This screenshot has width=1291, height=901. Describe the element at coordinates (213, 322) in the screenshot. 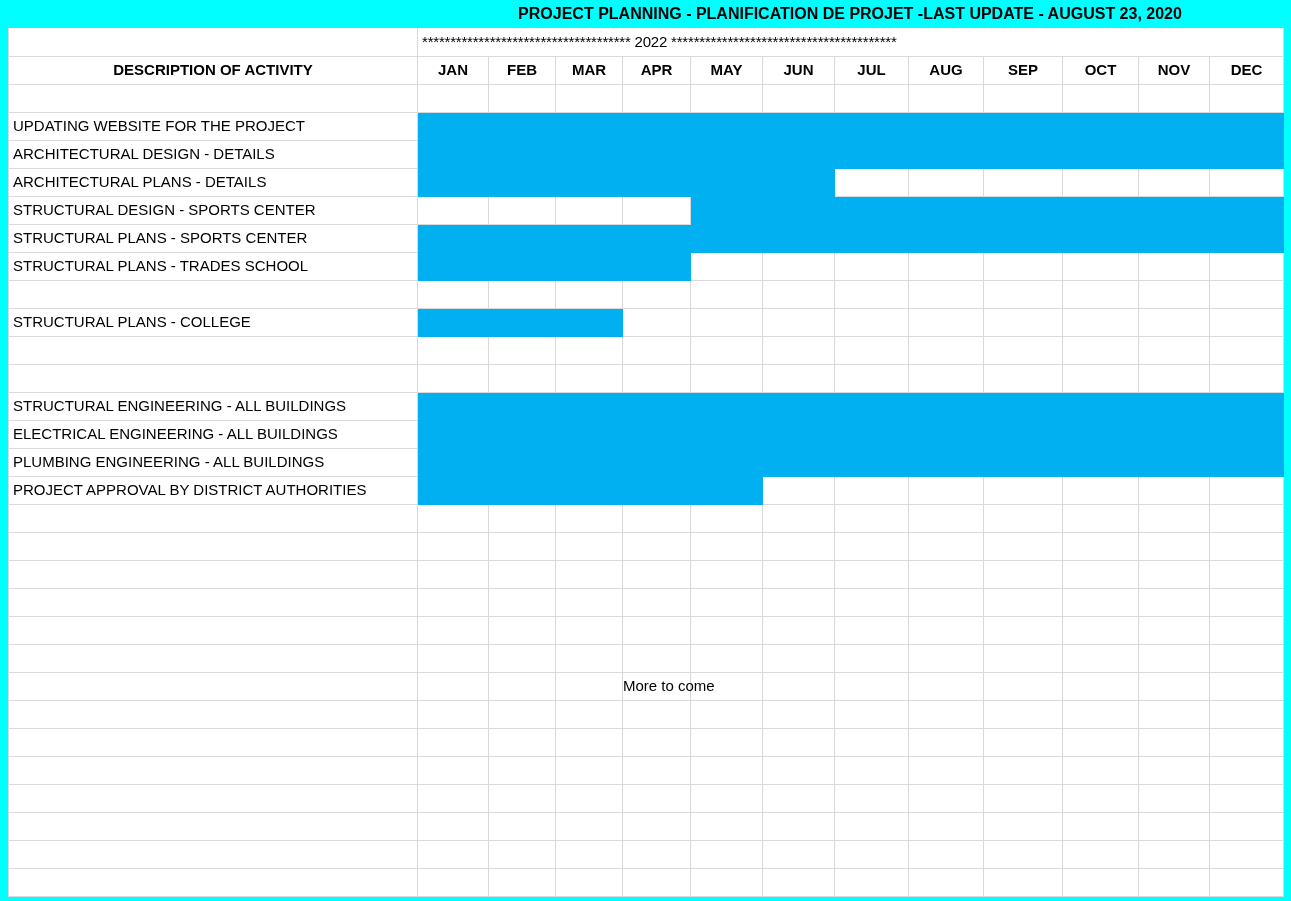

I see `activity-label: STRUCTURAL PLANS - COLLEGE` at that location.